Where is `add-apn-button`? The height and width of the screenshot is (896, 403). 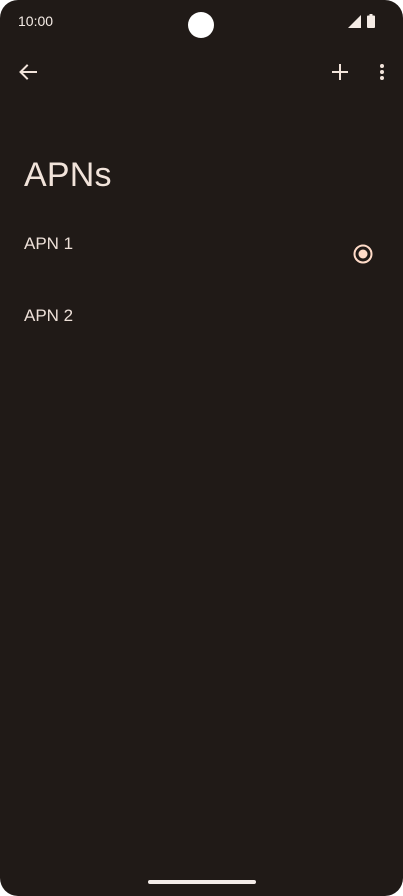 add-apn-button is located at coordinates (340, 72).